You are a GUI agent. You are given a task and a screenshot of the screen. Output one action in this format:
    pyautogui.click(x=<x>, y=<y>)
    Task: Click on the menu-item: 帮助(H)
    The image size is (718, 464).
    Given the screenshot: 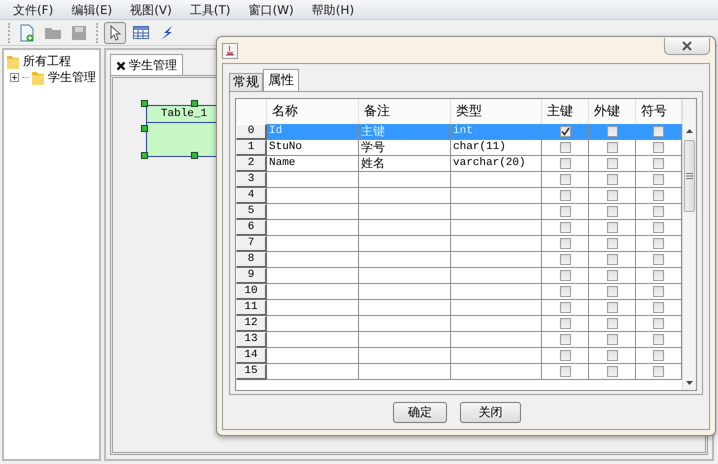 What is the action you would take?
    pyautogui.click(x=333, y=10)
    